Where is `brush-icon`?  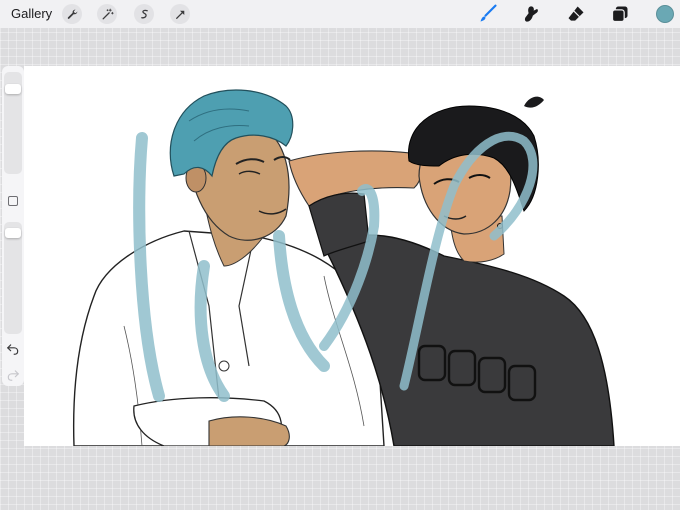
brush-icon is located at coordinates (488, 14).